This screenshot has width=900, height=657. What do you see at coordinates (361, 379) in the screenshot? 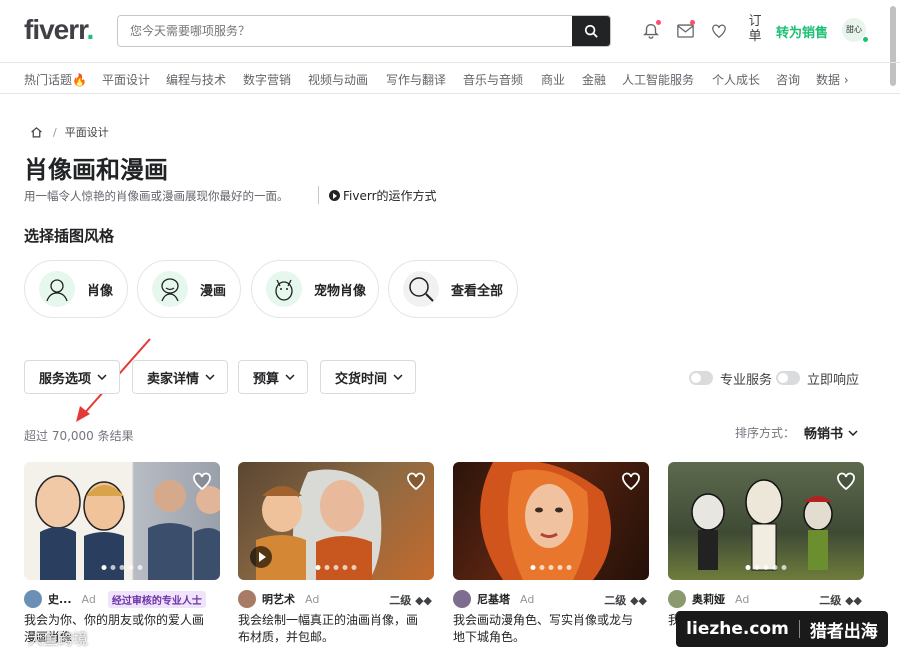
I see `filter-label: 交货时间` at bounding box center [361, 379].